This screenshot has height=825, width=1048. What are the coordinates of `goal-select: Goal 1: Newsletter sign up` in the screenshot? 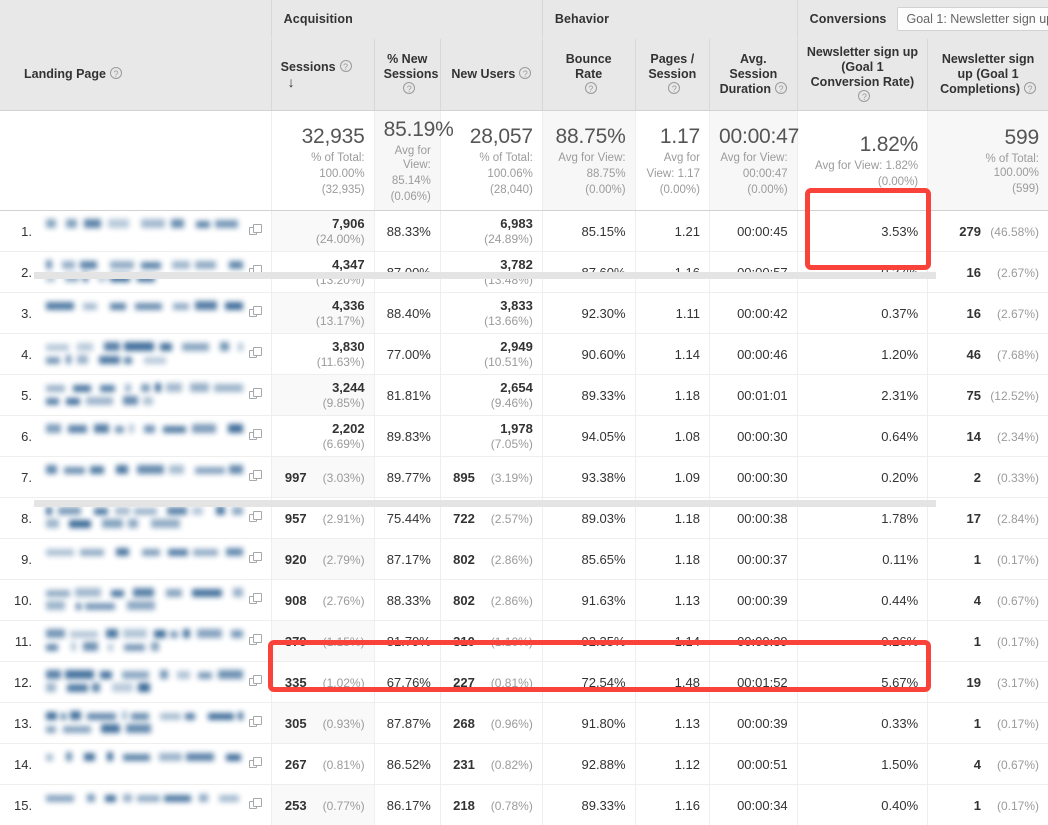 It's located at (972, 19).